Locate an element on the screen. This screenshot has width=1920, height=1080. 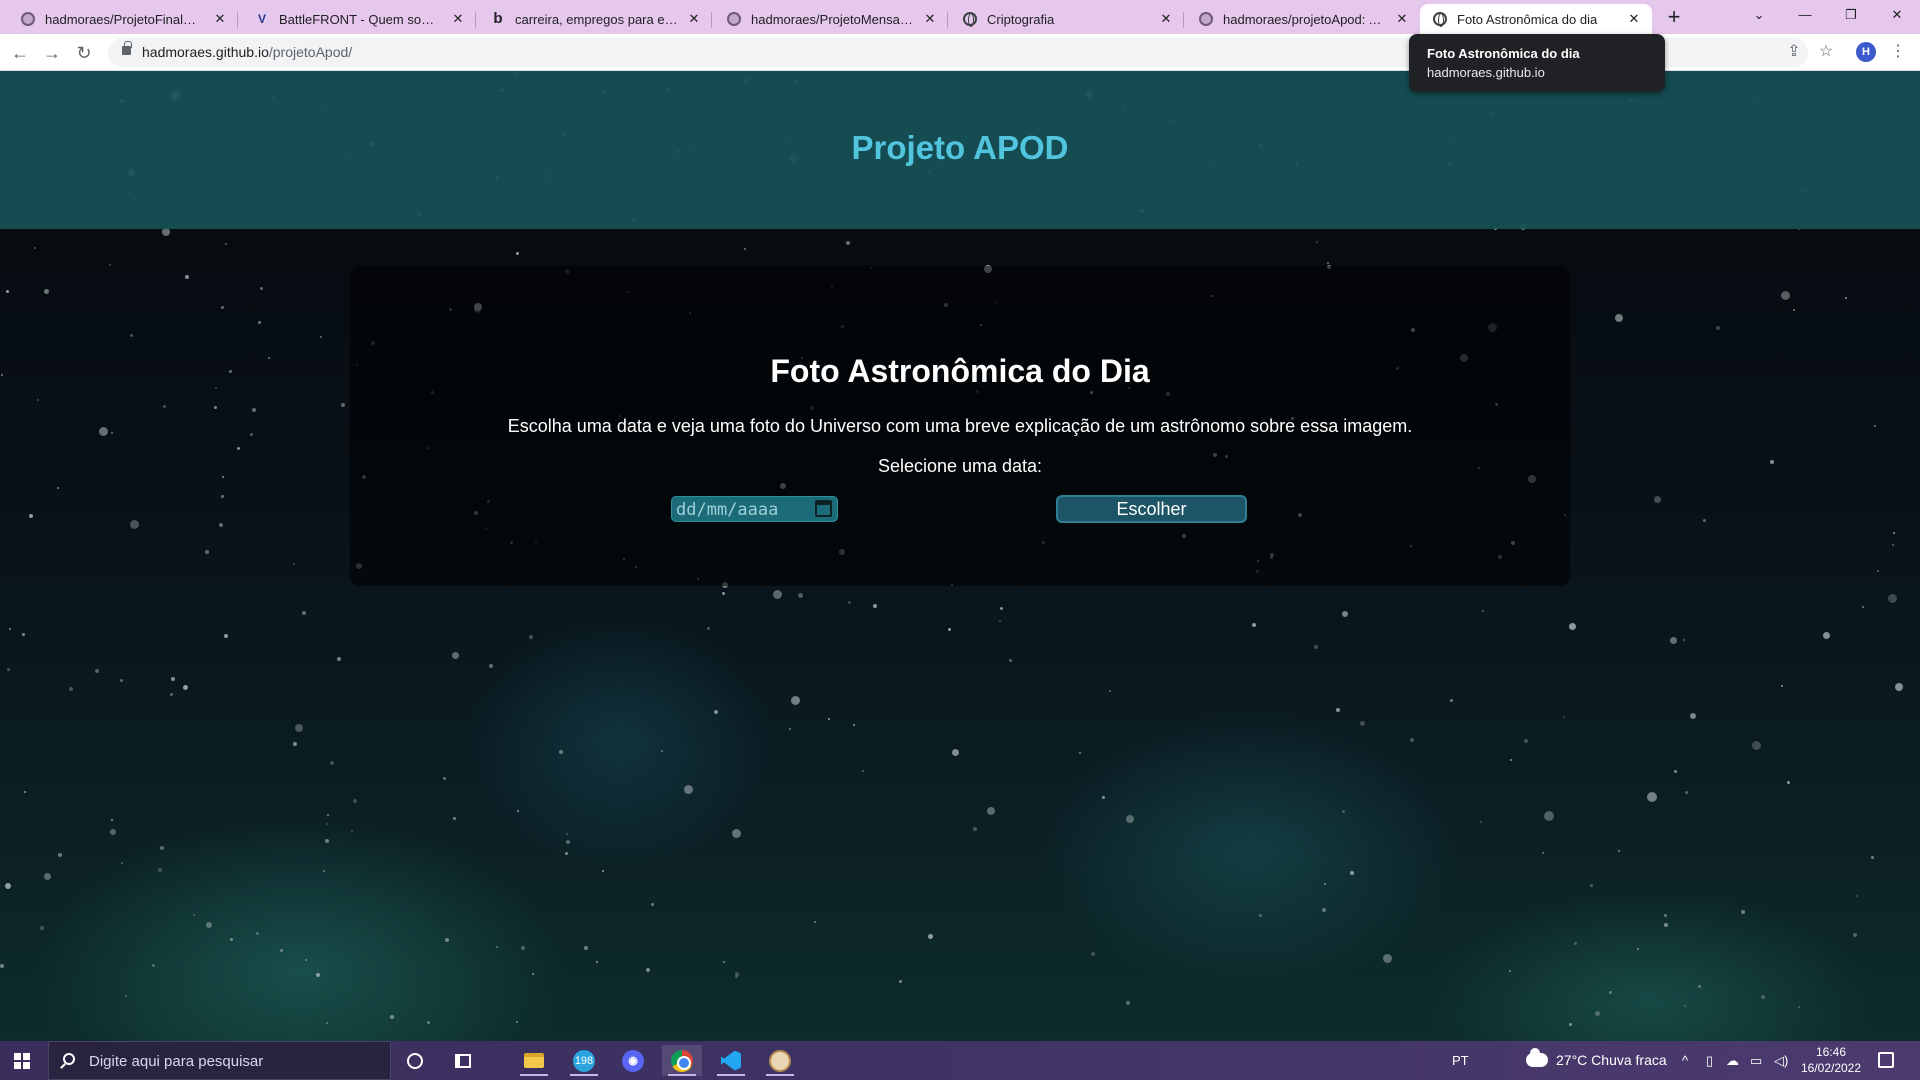
restore-button: ❐ is located at coordinates (1851, 15).